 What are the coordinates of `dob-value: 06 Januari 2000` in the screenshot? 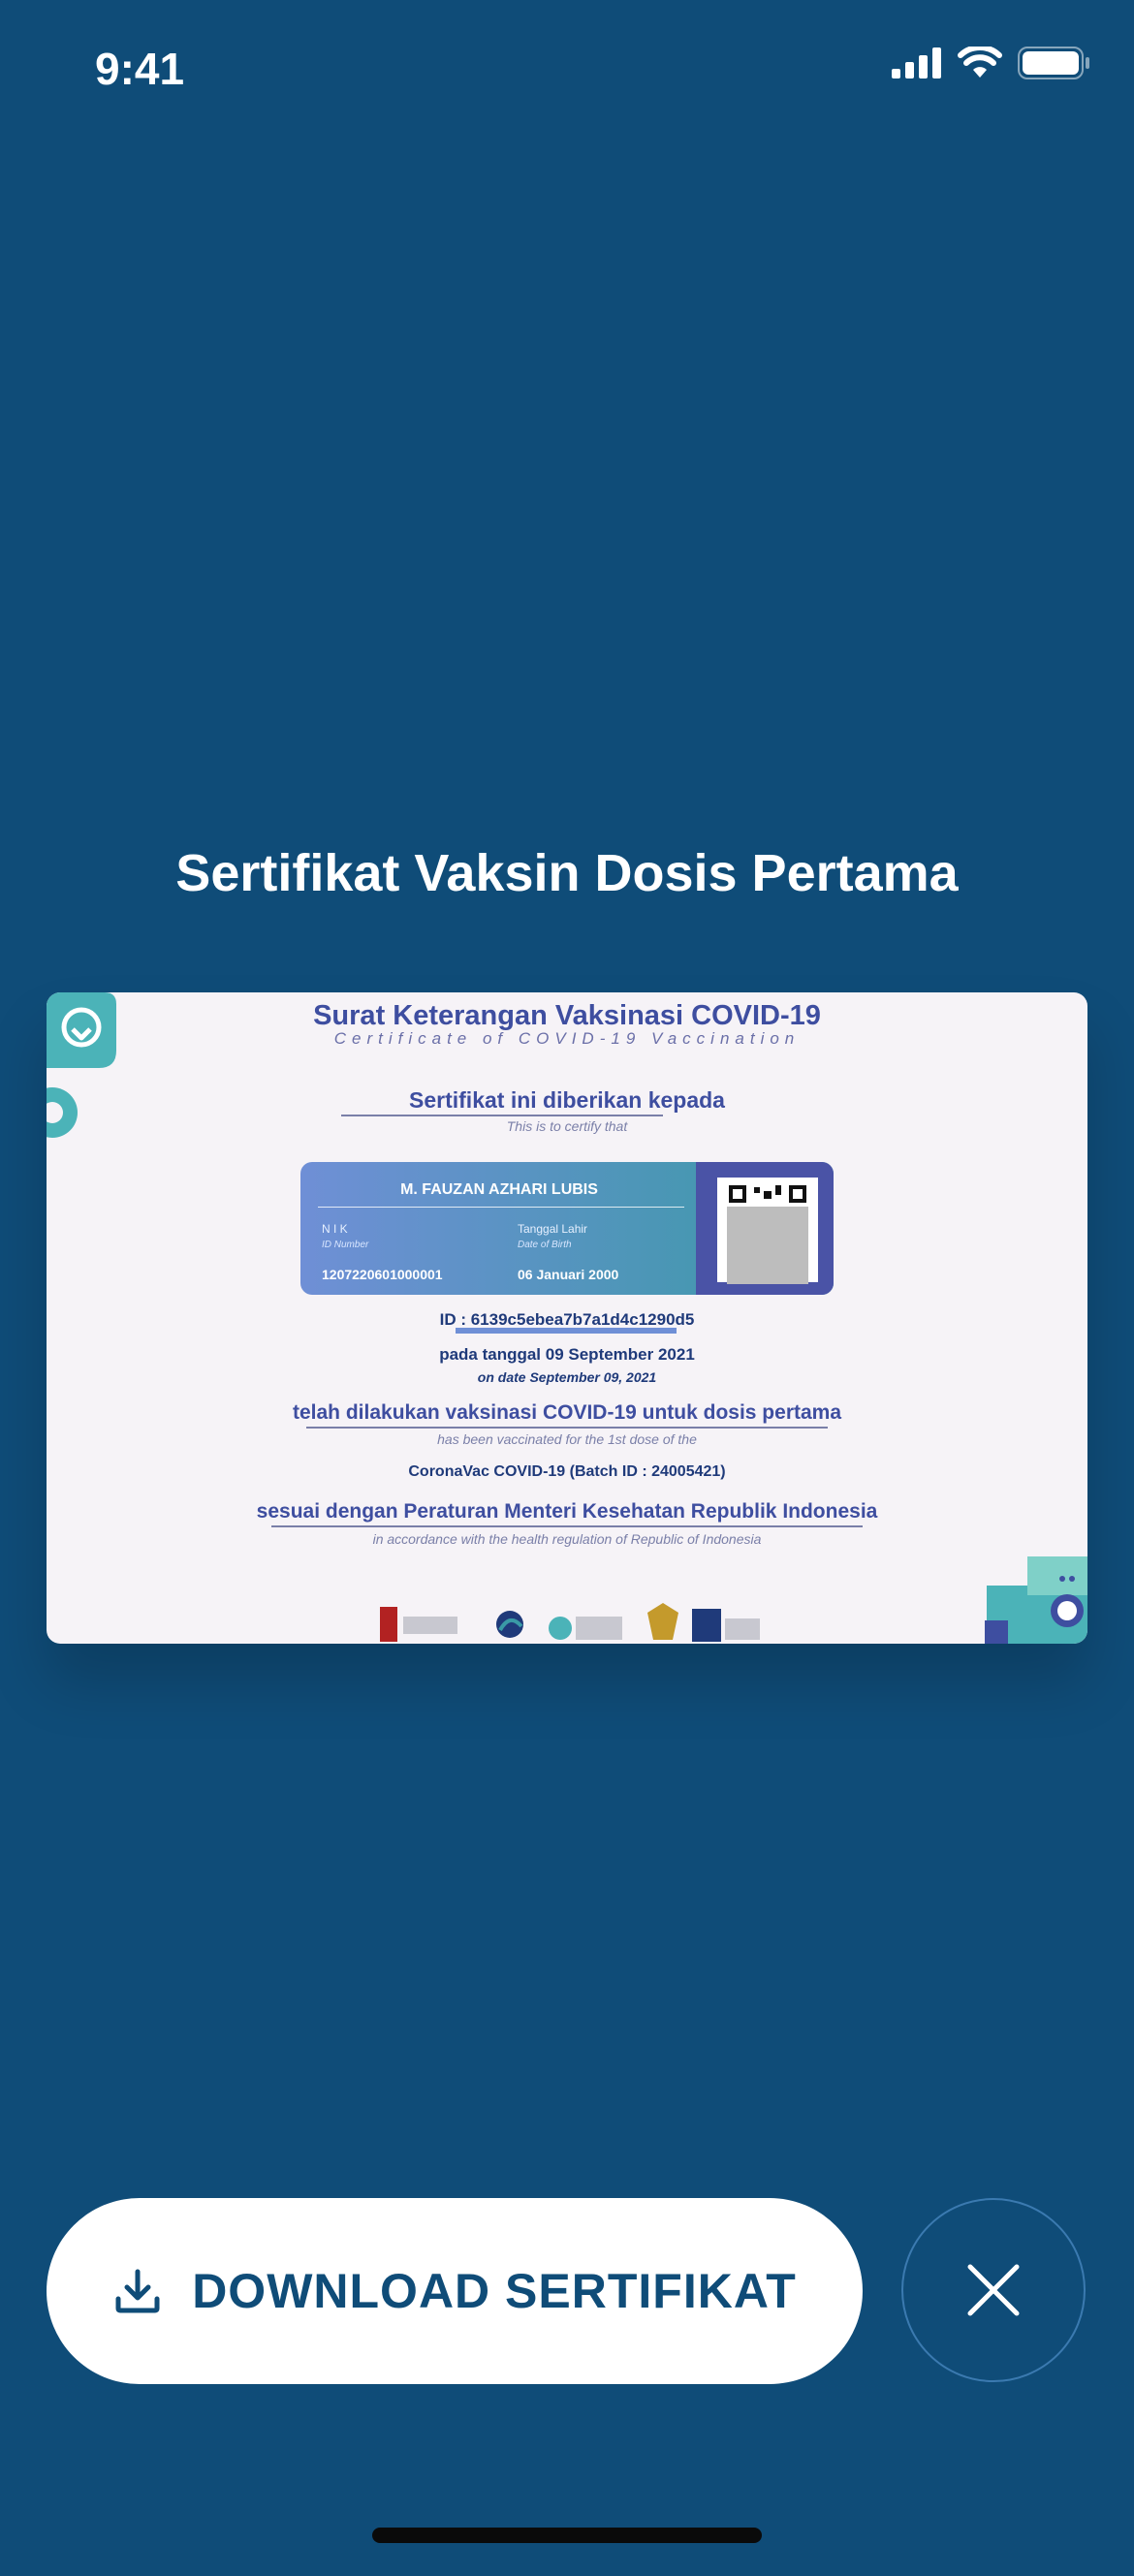 It's located at (569, 1274).